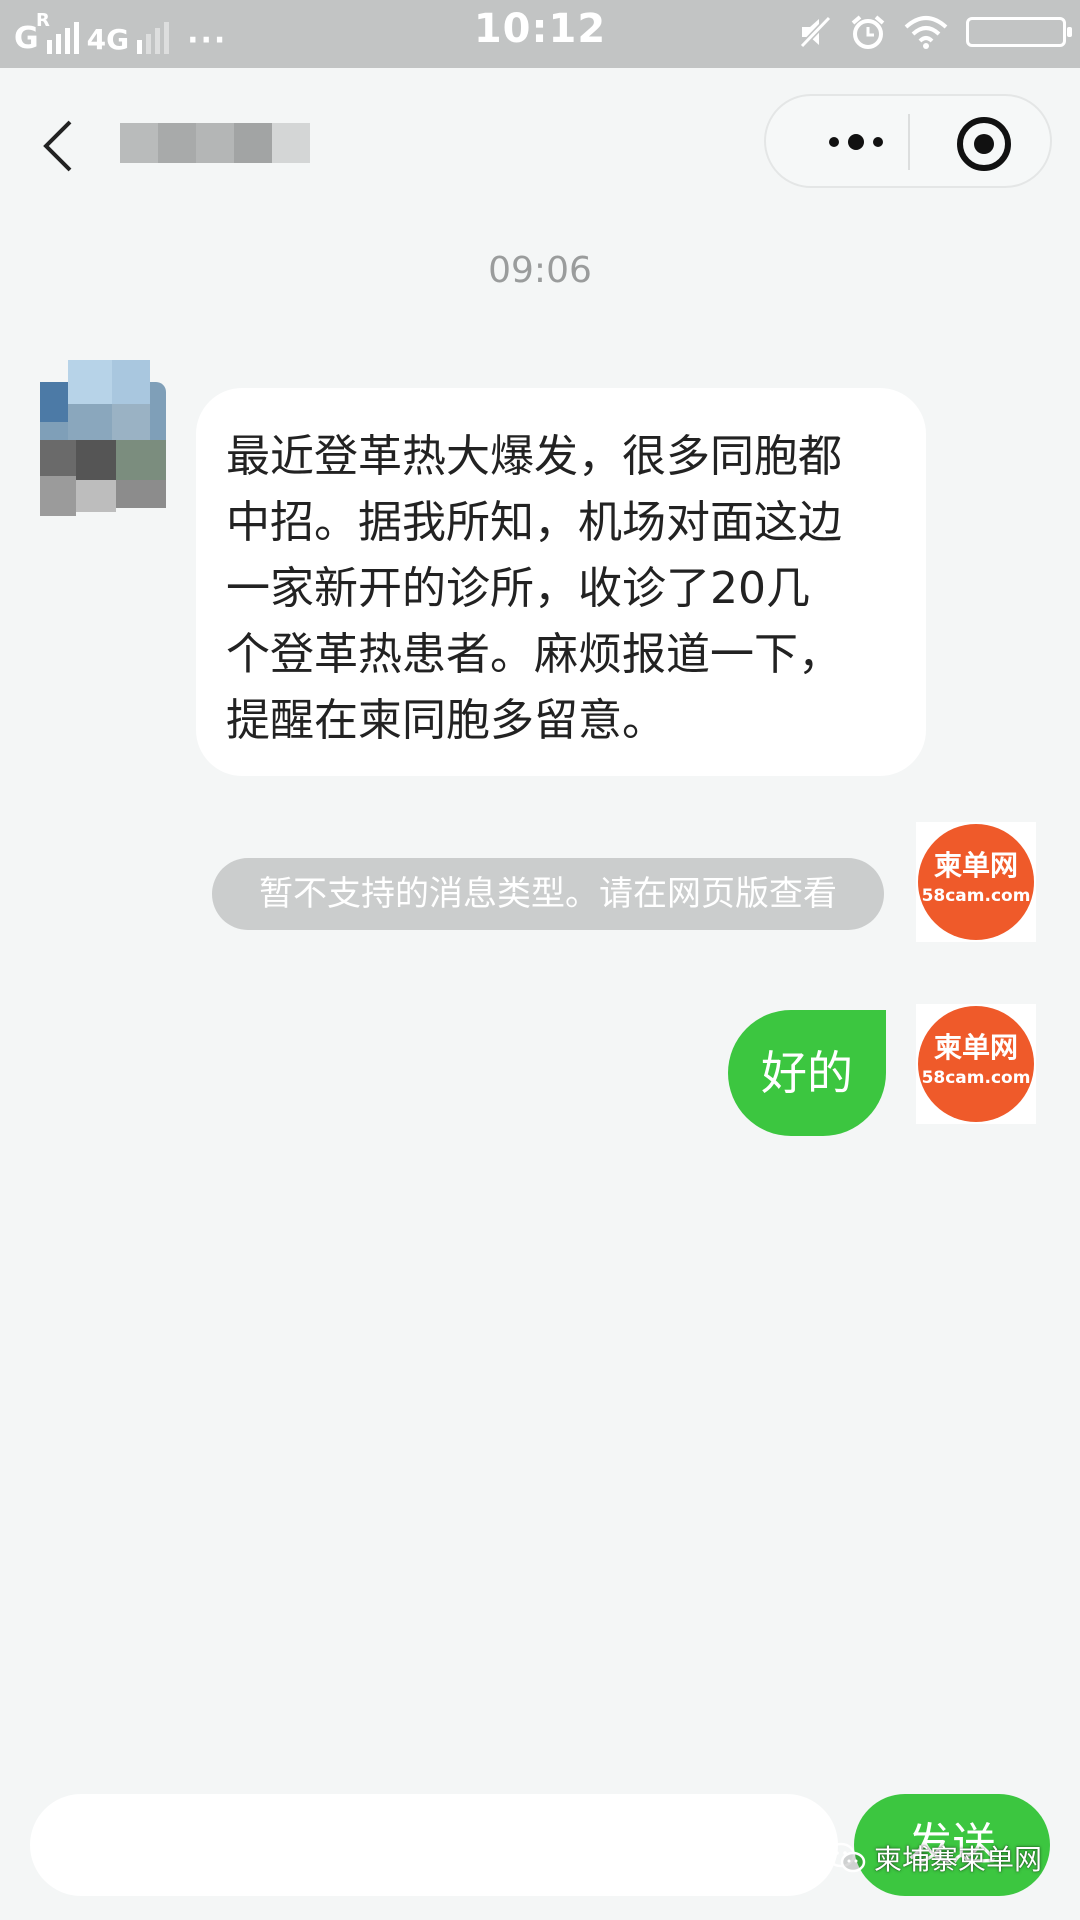  What do you see at coordinates (868, 32) in the screenshot?
I see `alarm-icon` at bounding box center [868, 32].